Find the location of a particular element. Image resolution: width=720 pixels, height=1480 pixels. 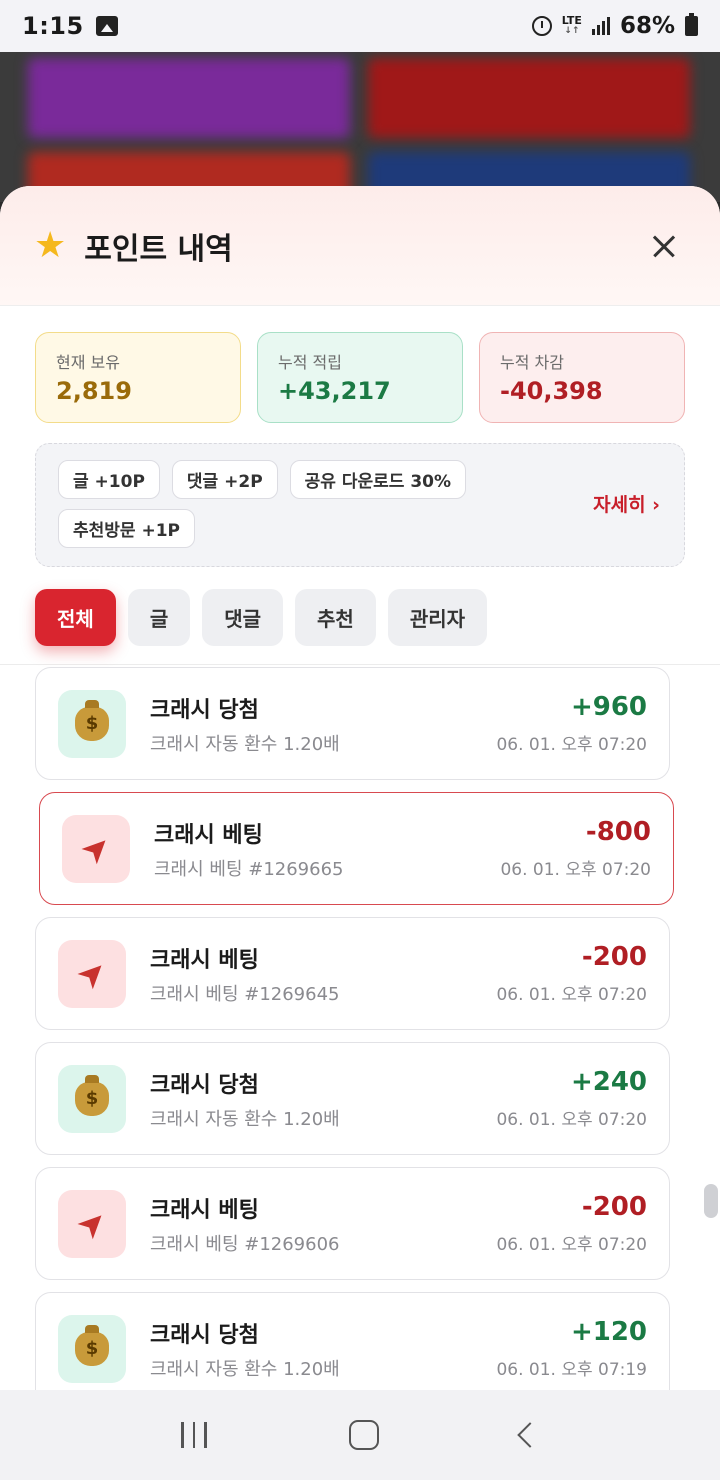

rule-chip: 추천방문 +1P is located at coordinates (127, 528).